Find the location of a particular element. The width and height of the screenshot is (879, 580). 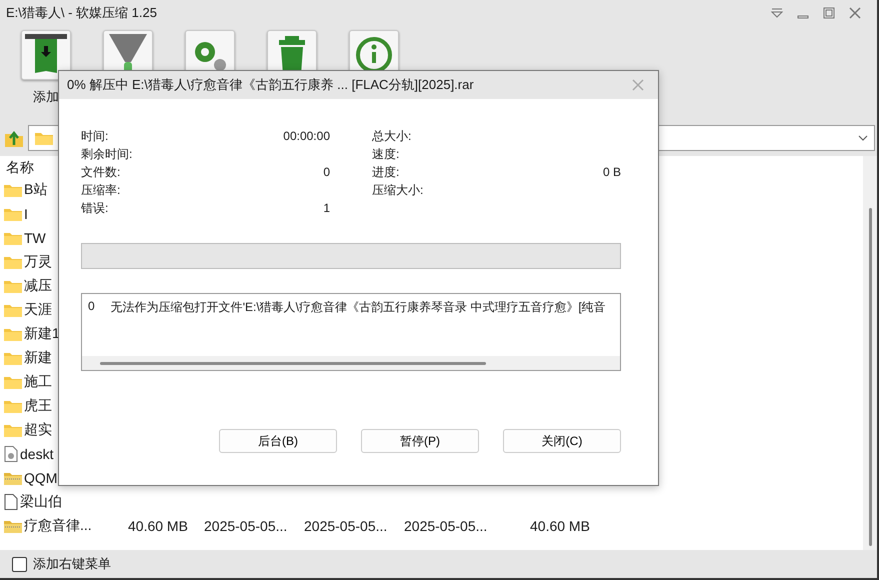

log-message: 无法作为压缩包打开文件'E:\猎毒人\疗愈音律《古韵五行康养琴音录 中式理疗五音疗愈》[纯音 is located at coordinates (358, 307).